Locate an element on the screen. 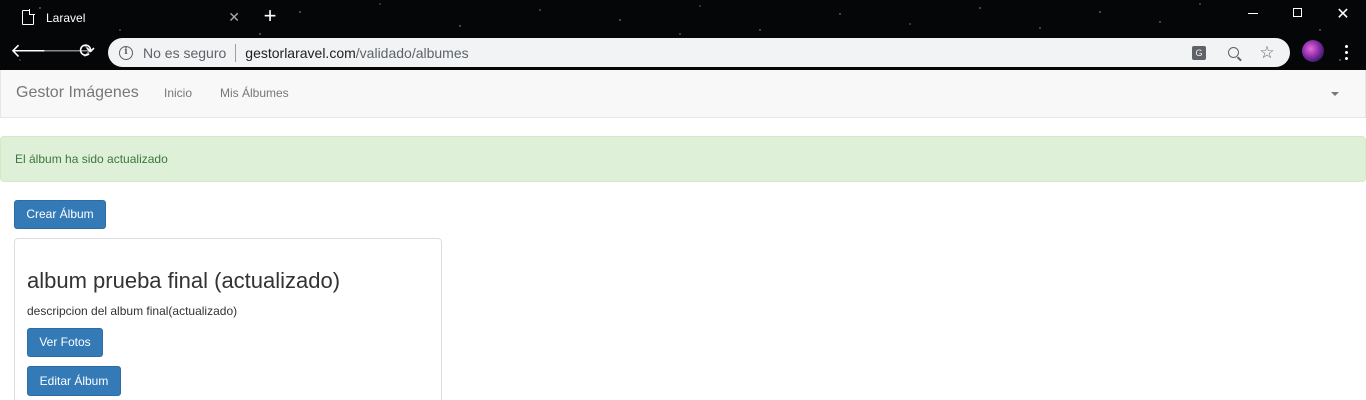 The image size is (1366, 400). zoom-out-icon is located at coordinates (1233, 53).